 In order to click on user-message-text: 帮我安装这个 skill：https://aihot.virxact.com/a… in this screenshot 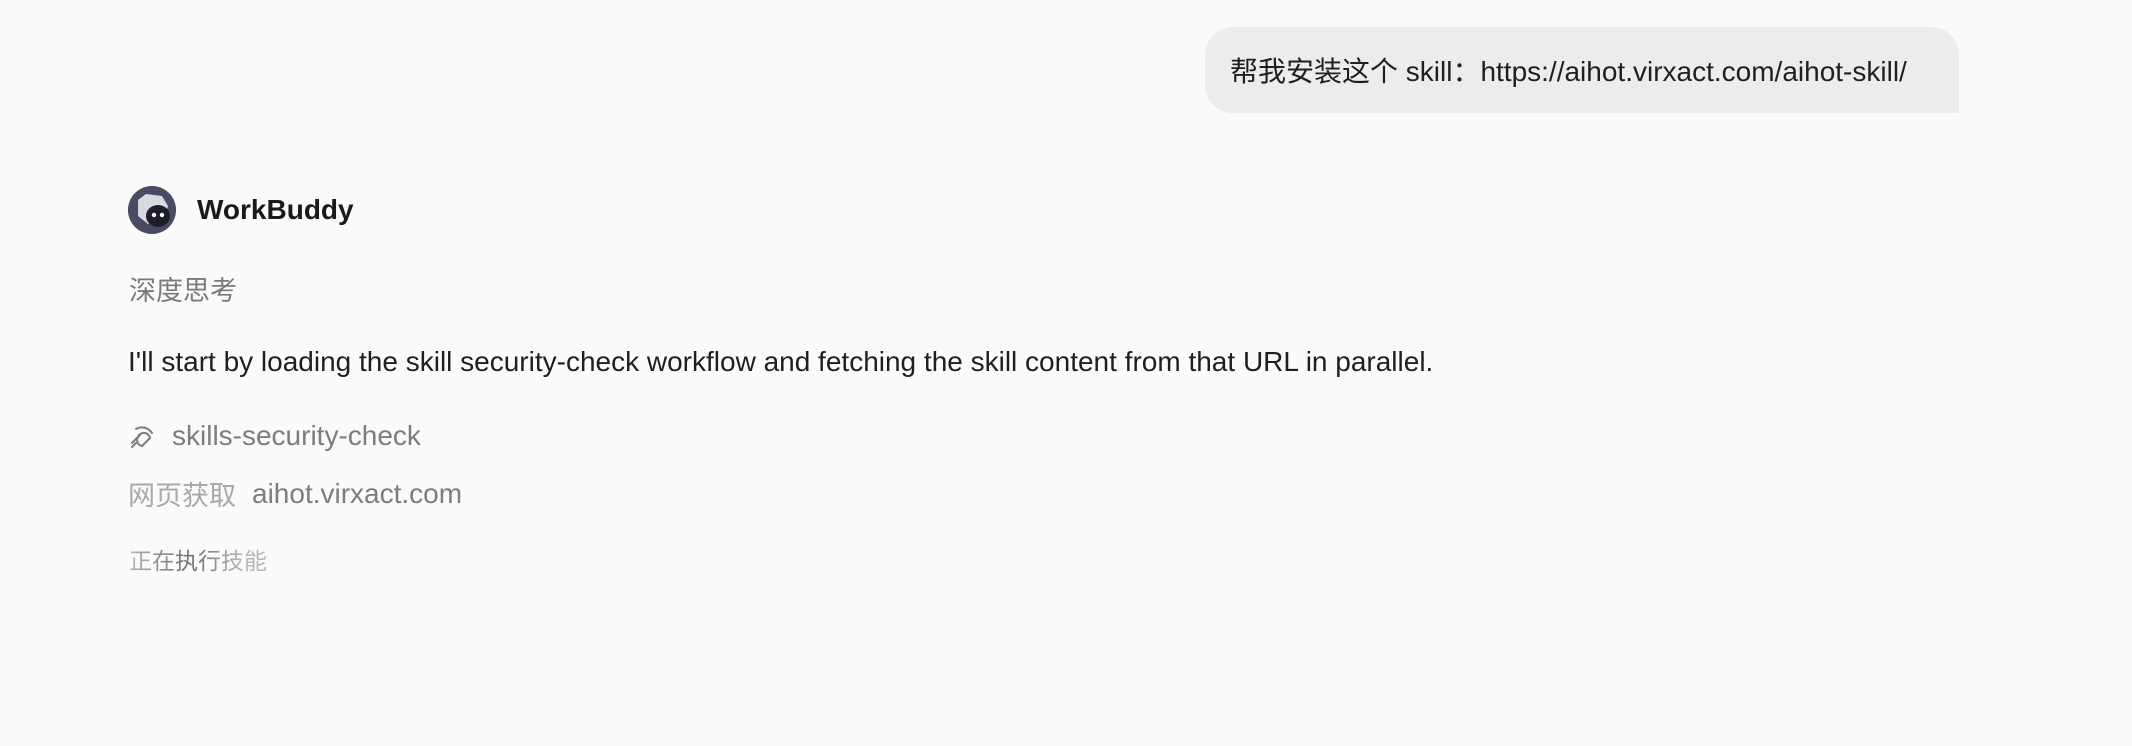, I will do `click(1568, 71)`.